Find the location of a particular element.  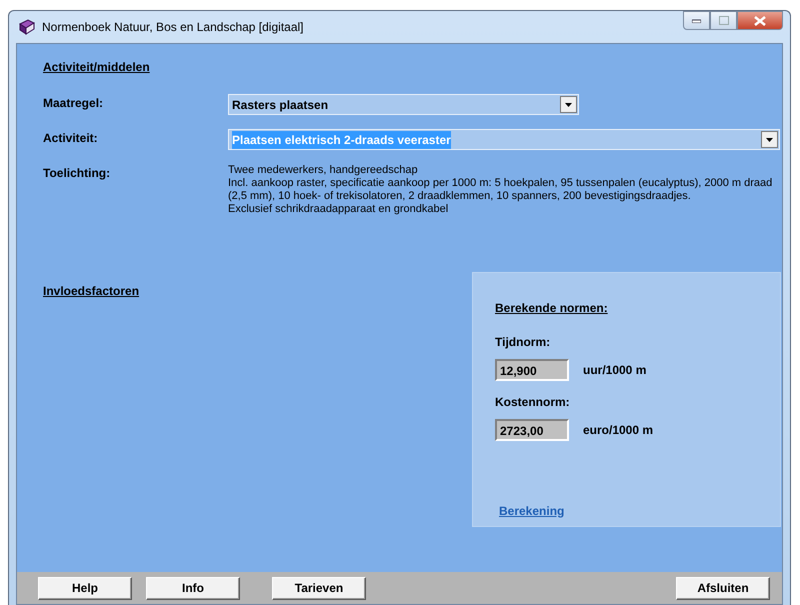

description-text: Incl. aankoop raster, specificatie aankoop per 1000 m: 5 hoekpalen, 95 tussenpalen (eucalyptus), 2000 m draad (2,5 mm), 10 hoek- of trekisolatoren, 2 draadklemmen, 10 spanners, 200 bevestigingsdraadjes. is located at coordinates (500, 190).